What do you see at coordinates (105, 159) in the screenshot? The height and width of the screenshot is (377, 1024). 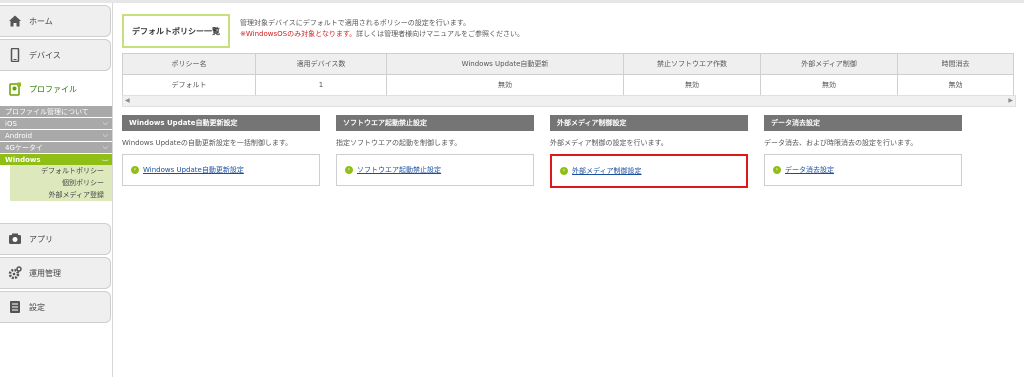 I see `chevron-up-icon: ⌴` at bounding box center [105, 159].